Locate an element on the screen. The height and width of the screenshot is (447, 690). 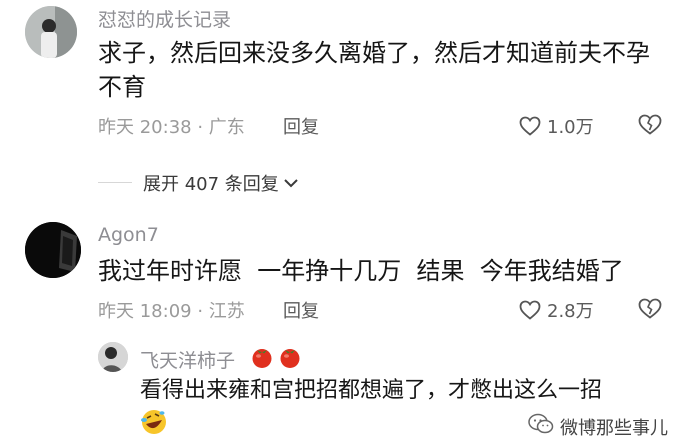
username-emojis is located at coordinates (276, 359).